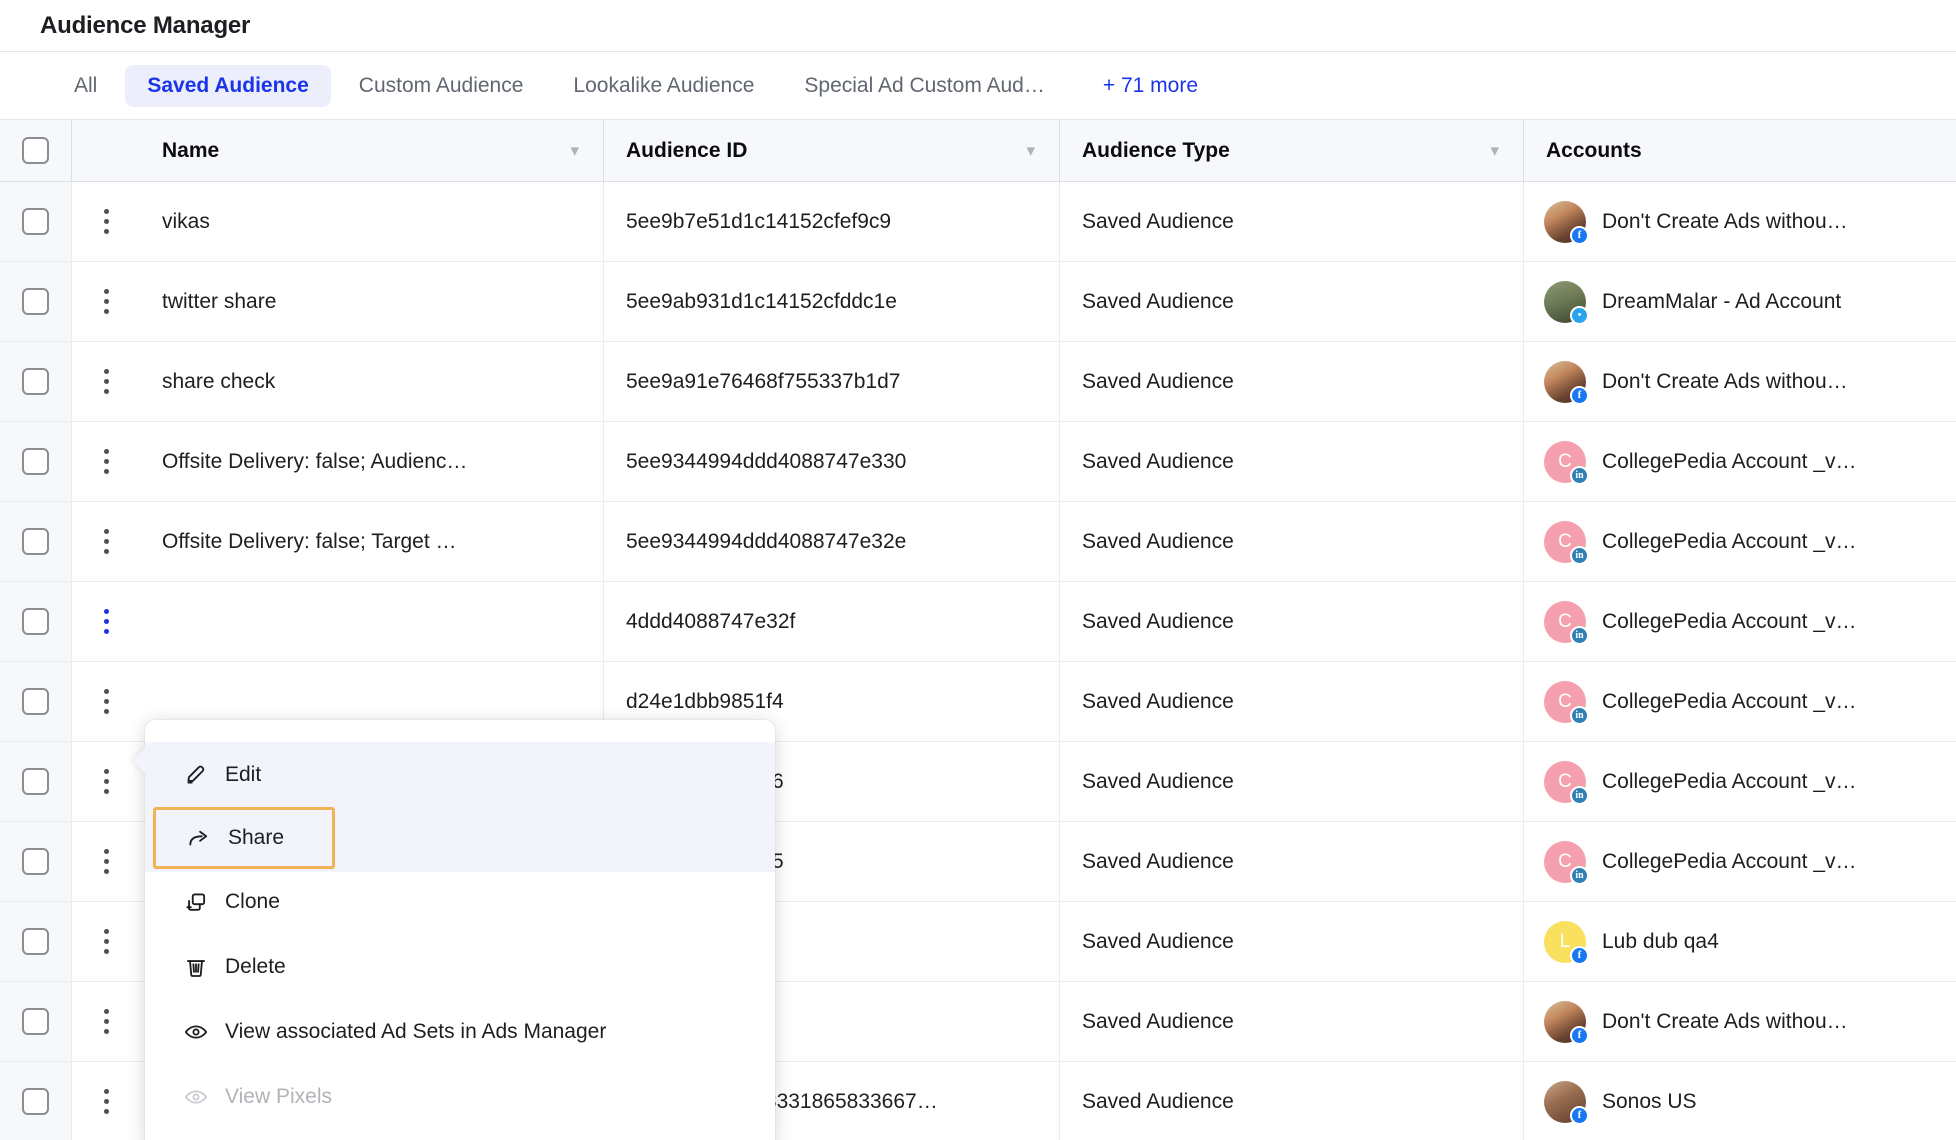  What do you see at coordinates (1722, 301) in the screenshot?
I see `account-name: DreamMalar - Ad Account` at bounding box center [1722, 301].